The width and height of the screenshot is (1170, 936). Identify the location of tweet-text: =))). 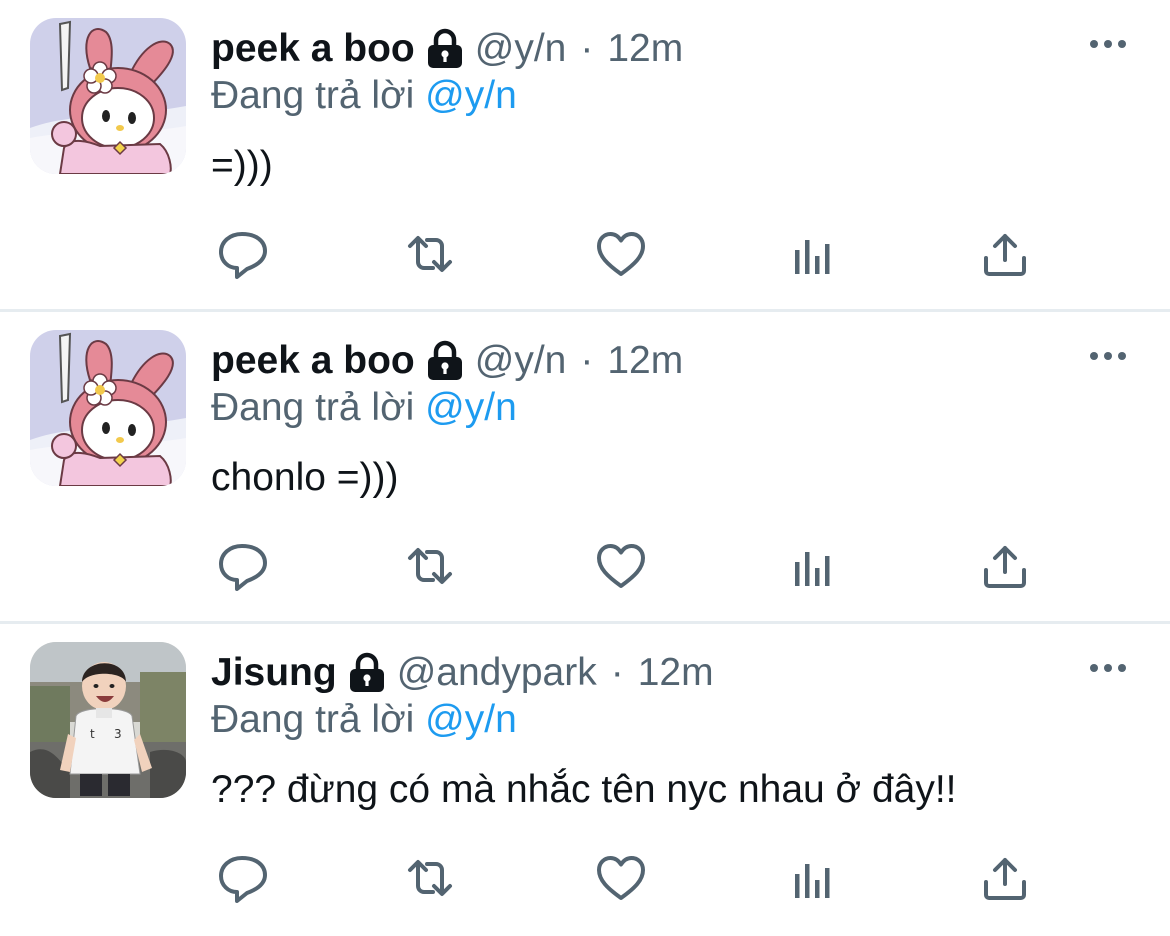
(242, 165).